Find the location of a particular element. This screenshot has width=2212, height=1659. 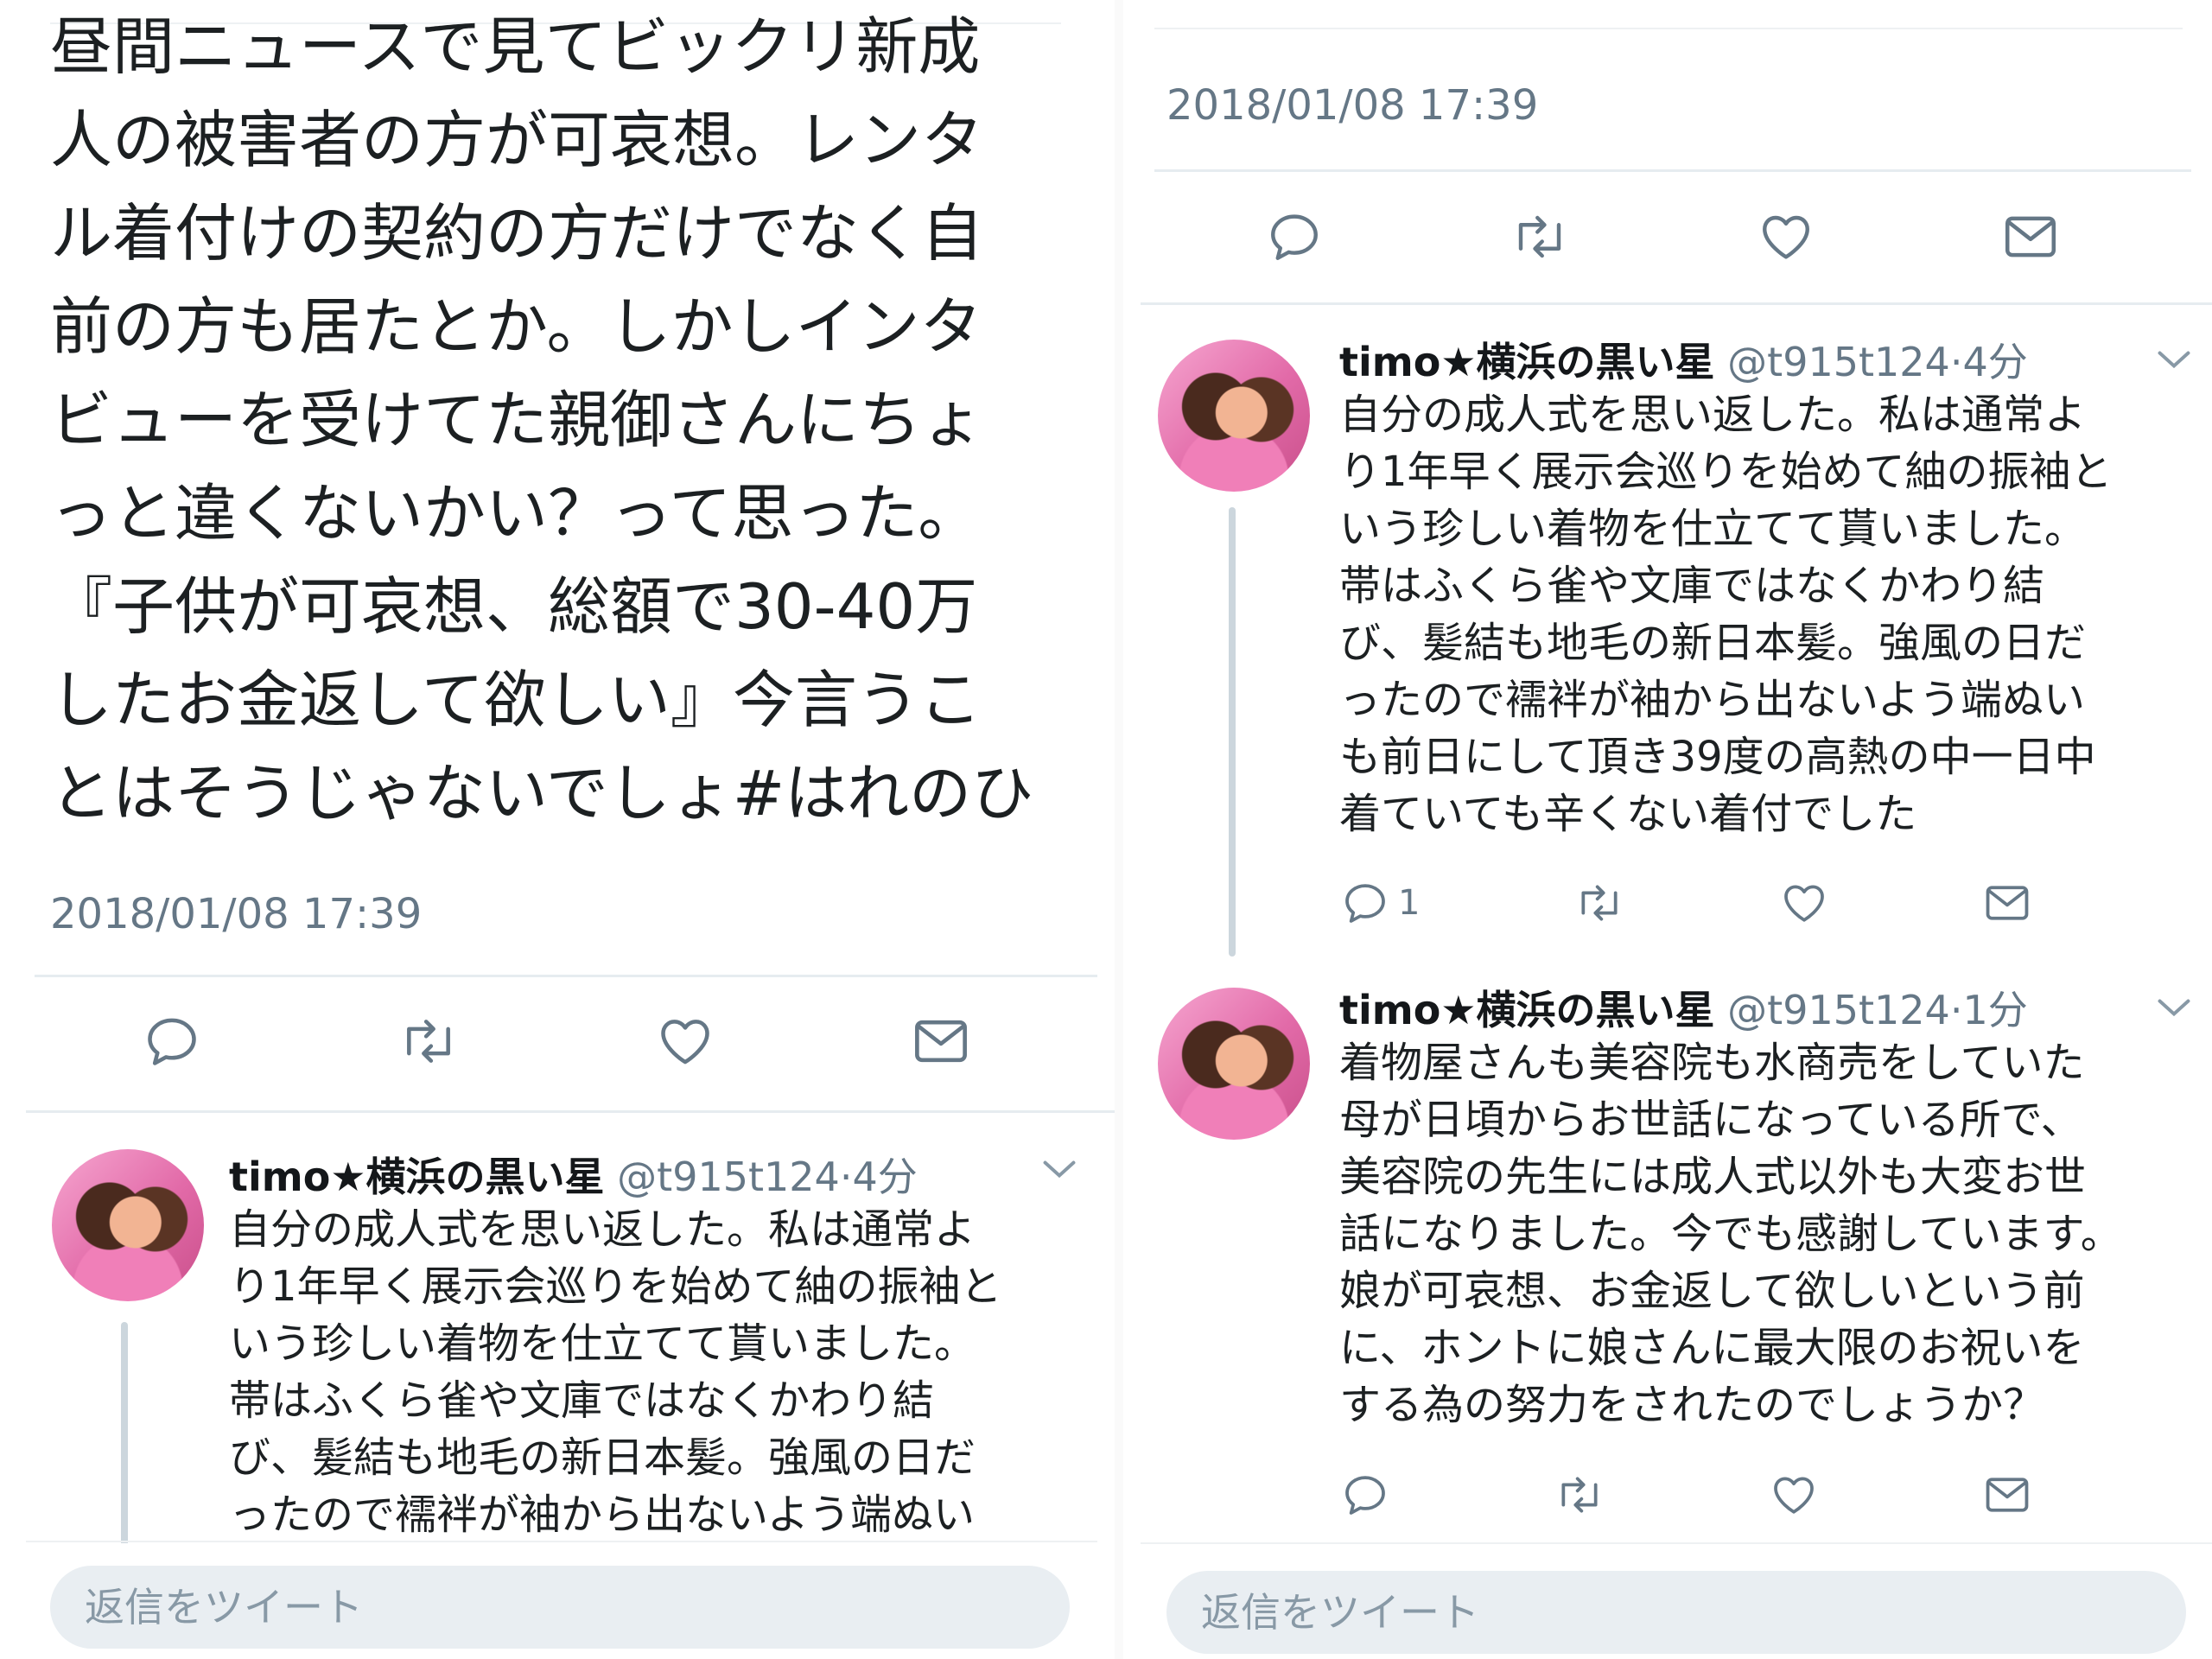

tweet-header: timo★横浜の黒い星 @t915t124·1分 is located at coordinates (1683, 1007).